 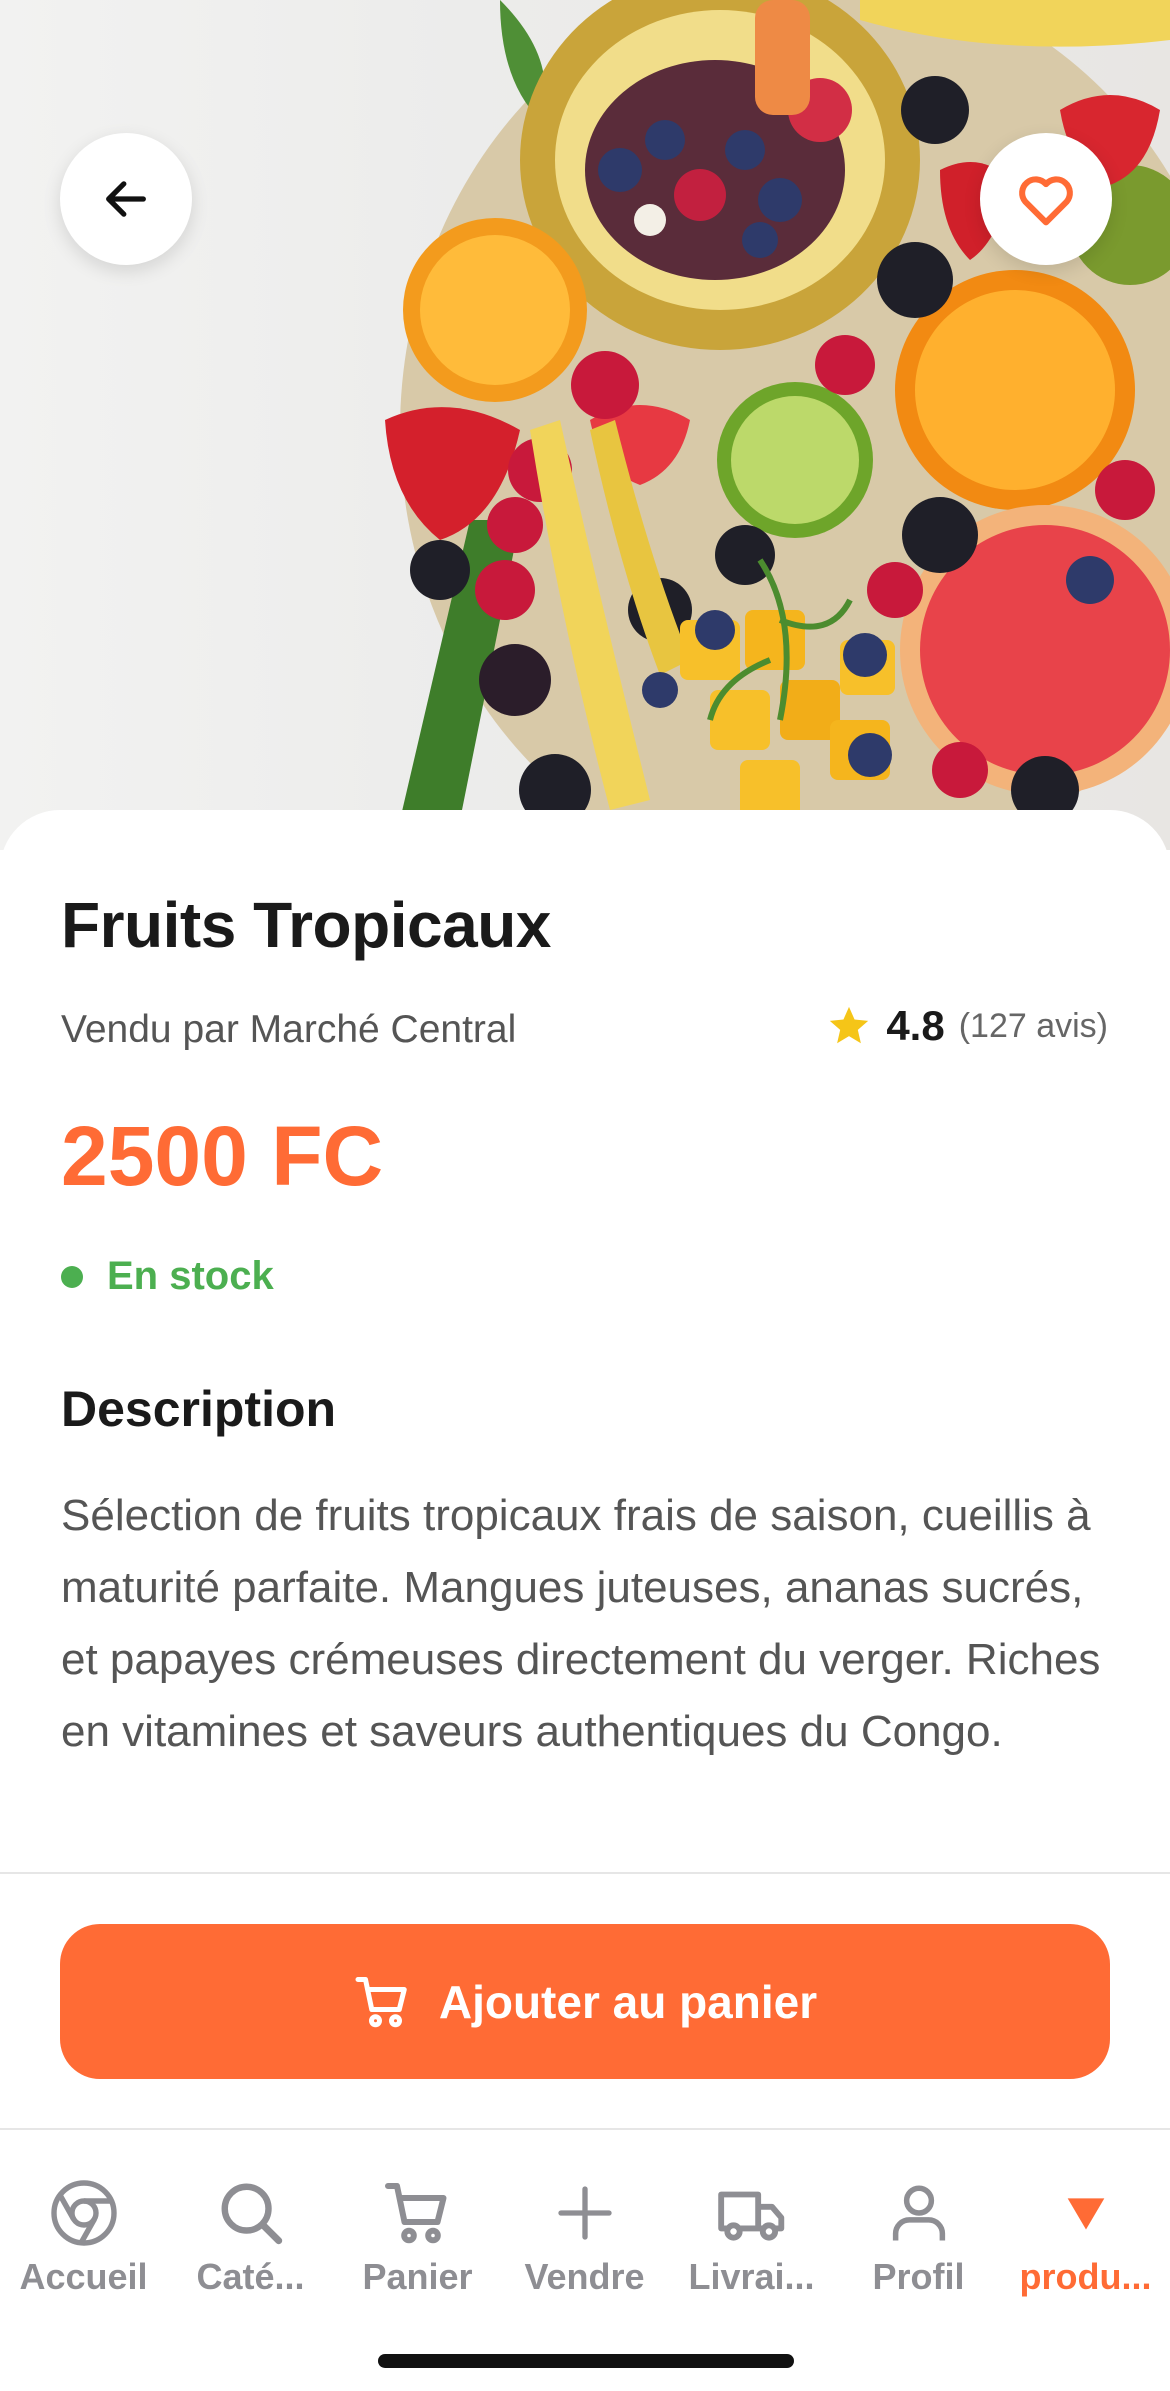 I want to click on tab-vendre: Vendre, so click(x=584, y=2217).